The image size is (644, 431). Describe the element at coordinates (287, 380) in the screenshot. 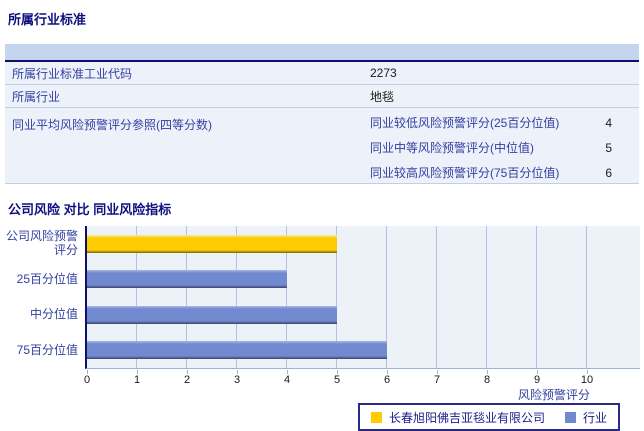

I see `x-tick-label: 4` at that location.